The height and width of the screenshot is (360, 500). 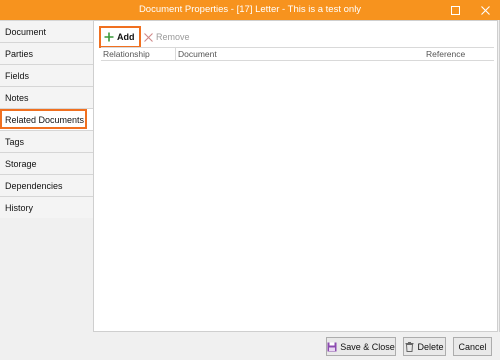 I want to click on column-header-relationship: Relationship, so click(x=138, y=54).